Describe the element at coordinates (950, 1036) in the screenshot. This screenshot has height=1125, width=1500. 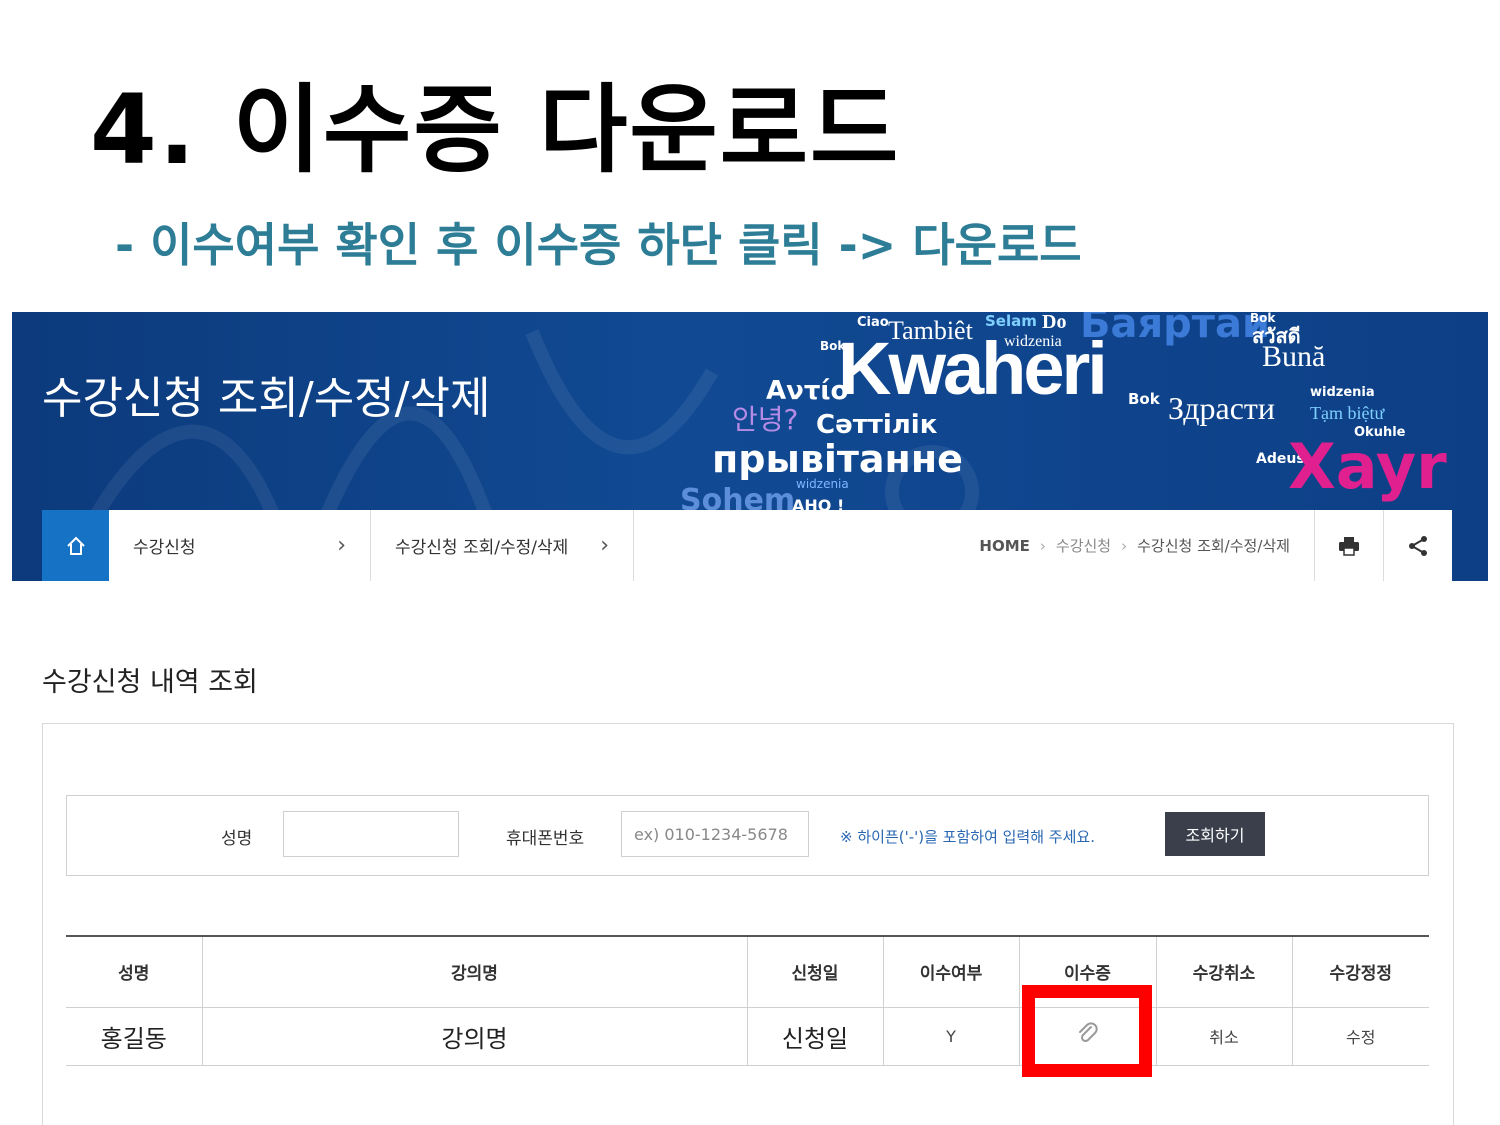
I see `cell-completed: Y` at that location.